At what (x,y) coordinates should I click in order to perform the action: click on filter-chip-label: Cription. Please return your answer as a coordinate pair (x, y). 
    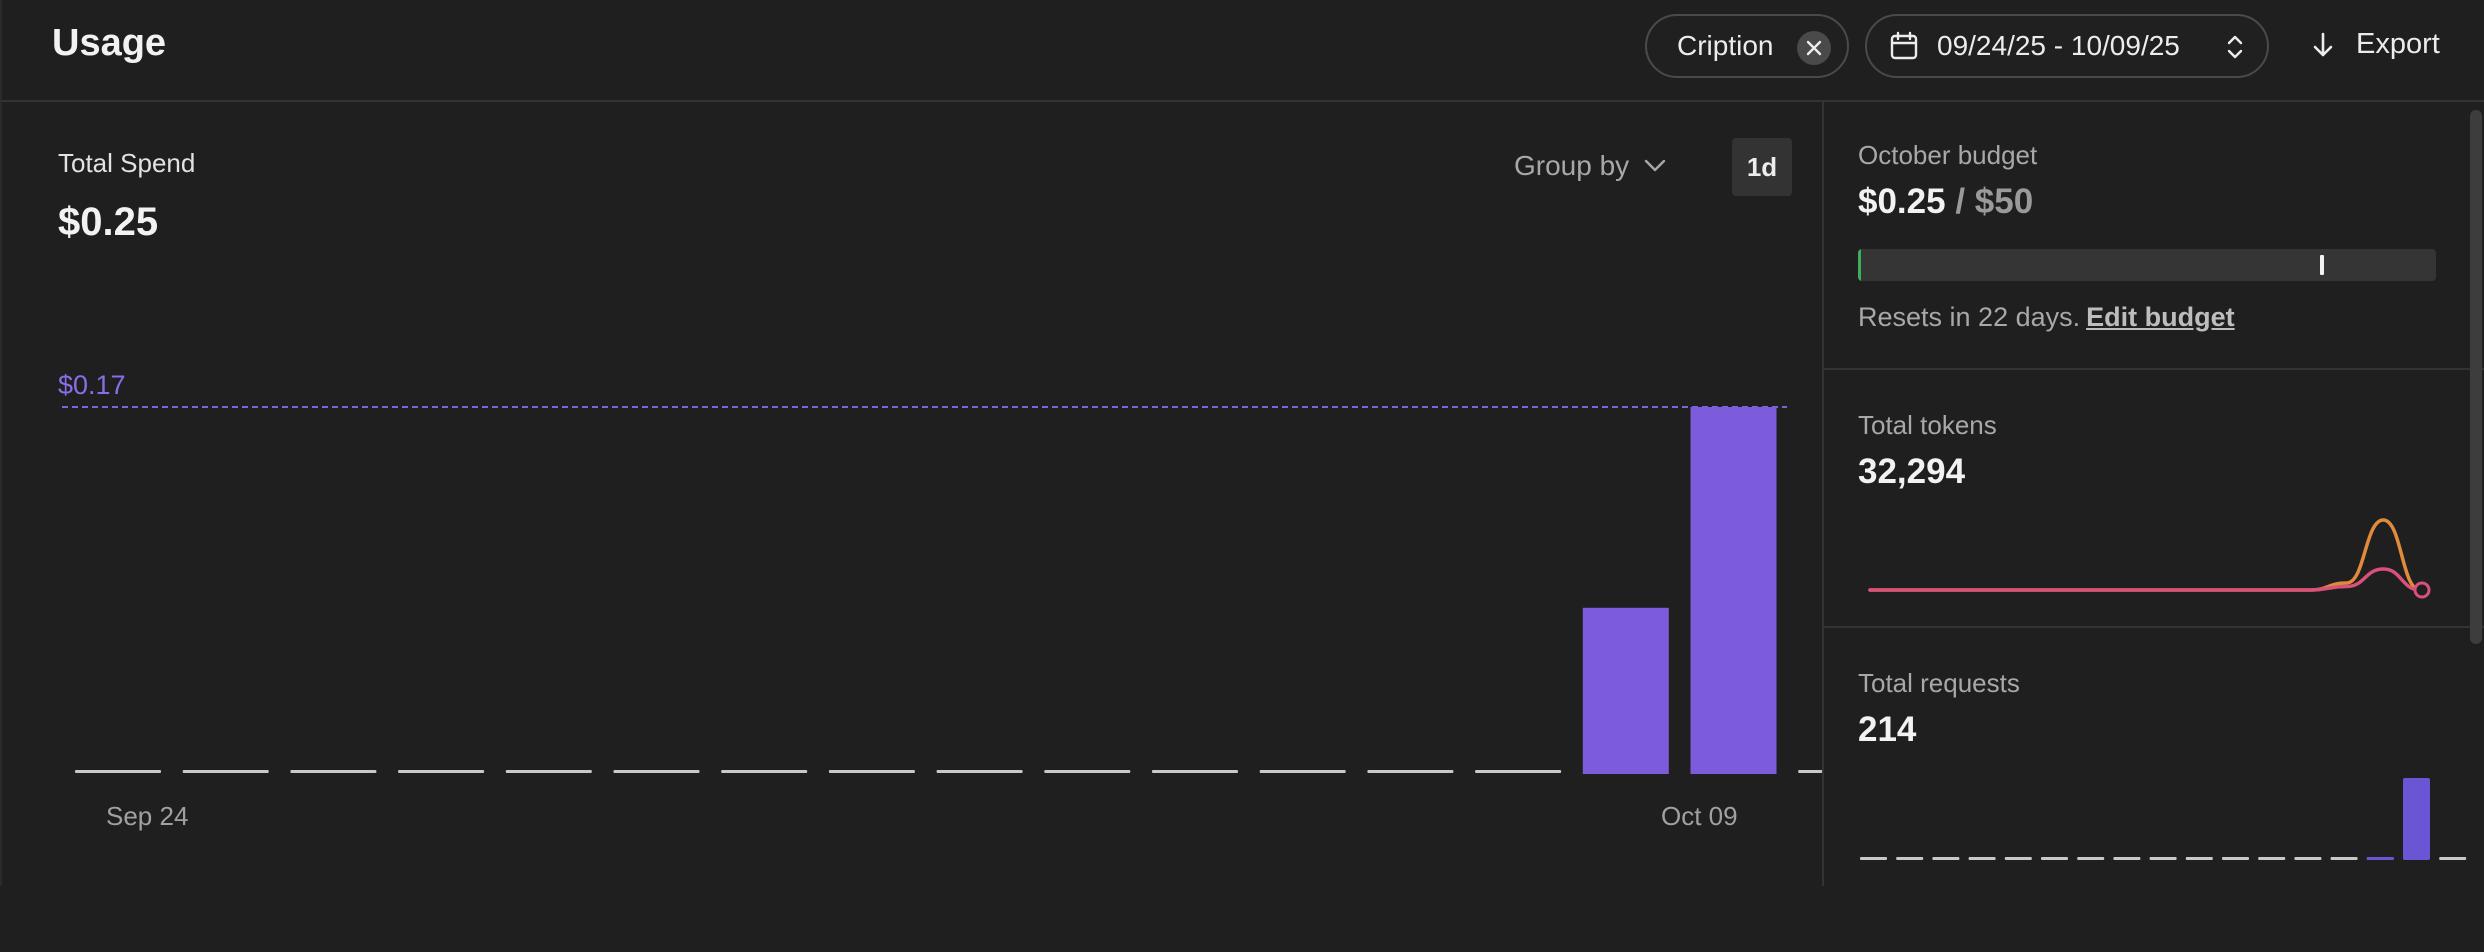
    Looking at the image, I should click on (1725, 45).